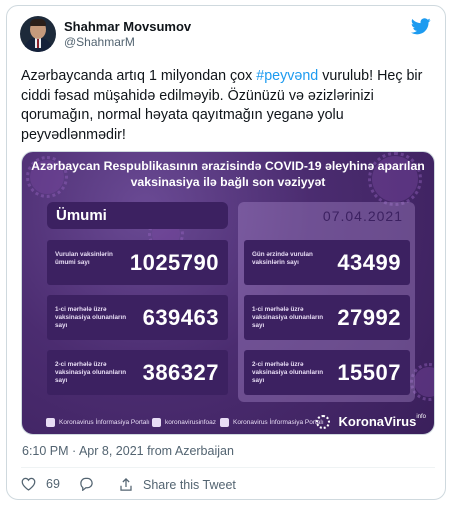 The width and height of the screenshot is (452, 506). I want to click on heart-icon, so click(28, 484).